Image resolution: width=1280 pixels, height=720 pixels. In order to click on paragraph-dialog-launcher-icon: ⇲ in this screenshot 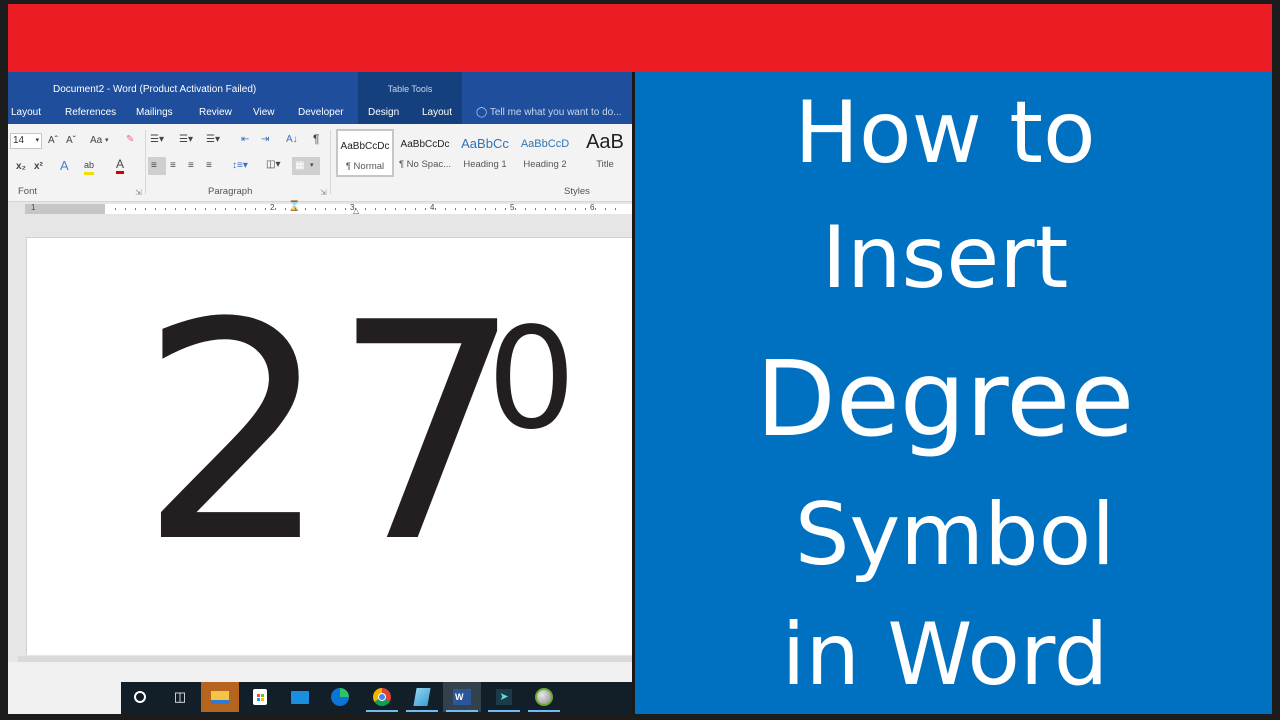, I will do `click(323, 192)`.